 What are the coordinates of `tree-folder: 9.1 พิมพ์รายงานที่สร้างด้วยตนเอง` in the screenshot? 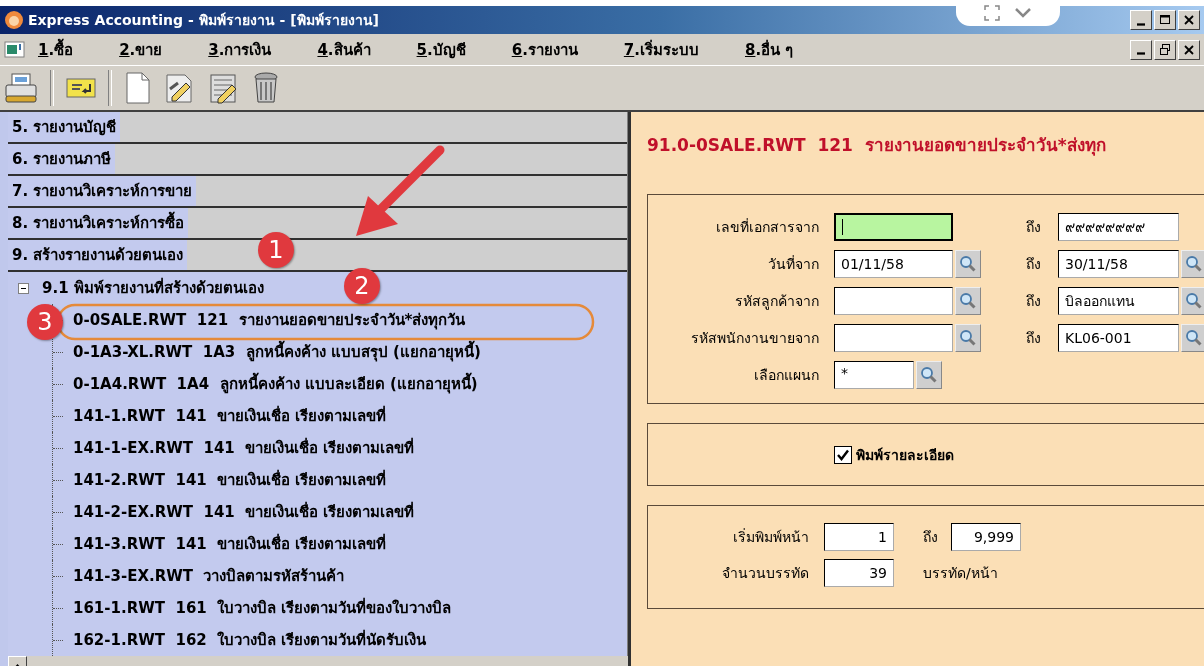 It's located at (153, 288).